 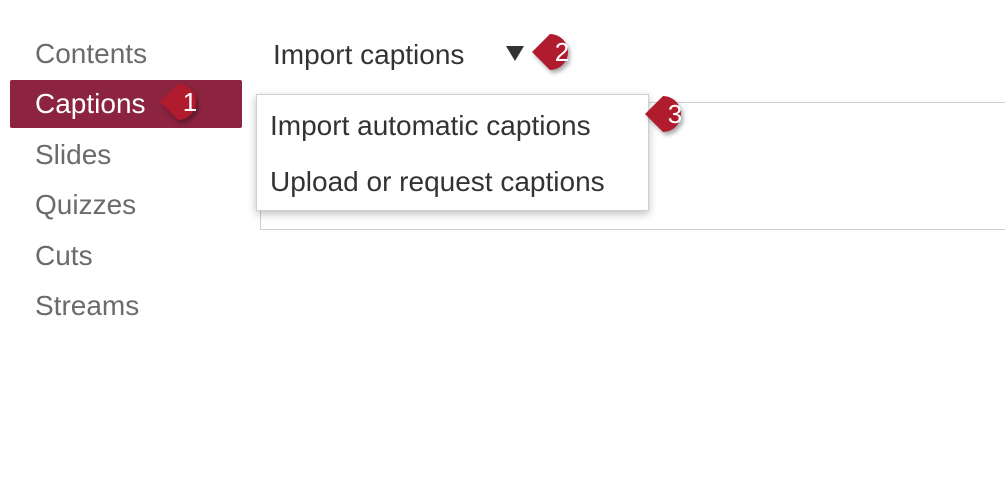 I want to click on menu-item-import-automatic-captions: Import automatic captions, so click(x=430, y=126).